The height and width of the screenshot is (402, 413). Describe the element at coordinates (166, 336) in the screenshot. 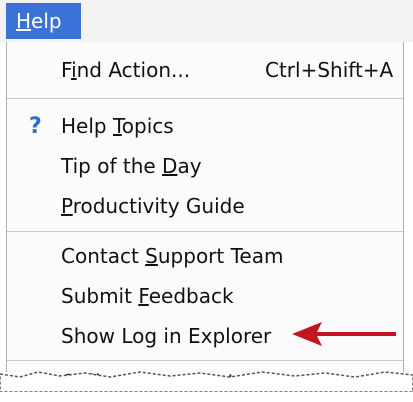

I see `menu-item-label: Show Log in Explorer` at that location.